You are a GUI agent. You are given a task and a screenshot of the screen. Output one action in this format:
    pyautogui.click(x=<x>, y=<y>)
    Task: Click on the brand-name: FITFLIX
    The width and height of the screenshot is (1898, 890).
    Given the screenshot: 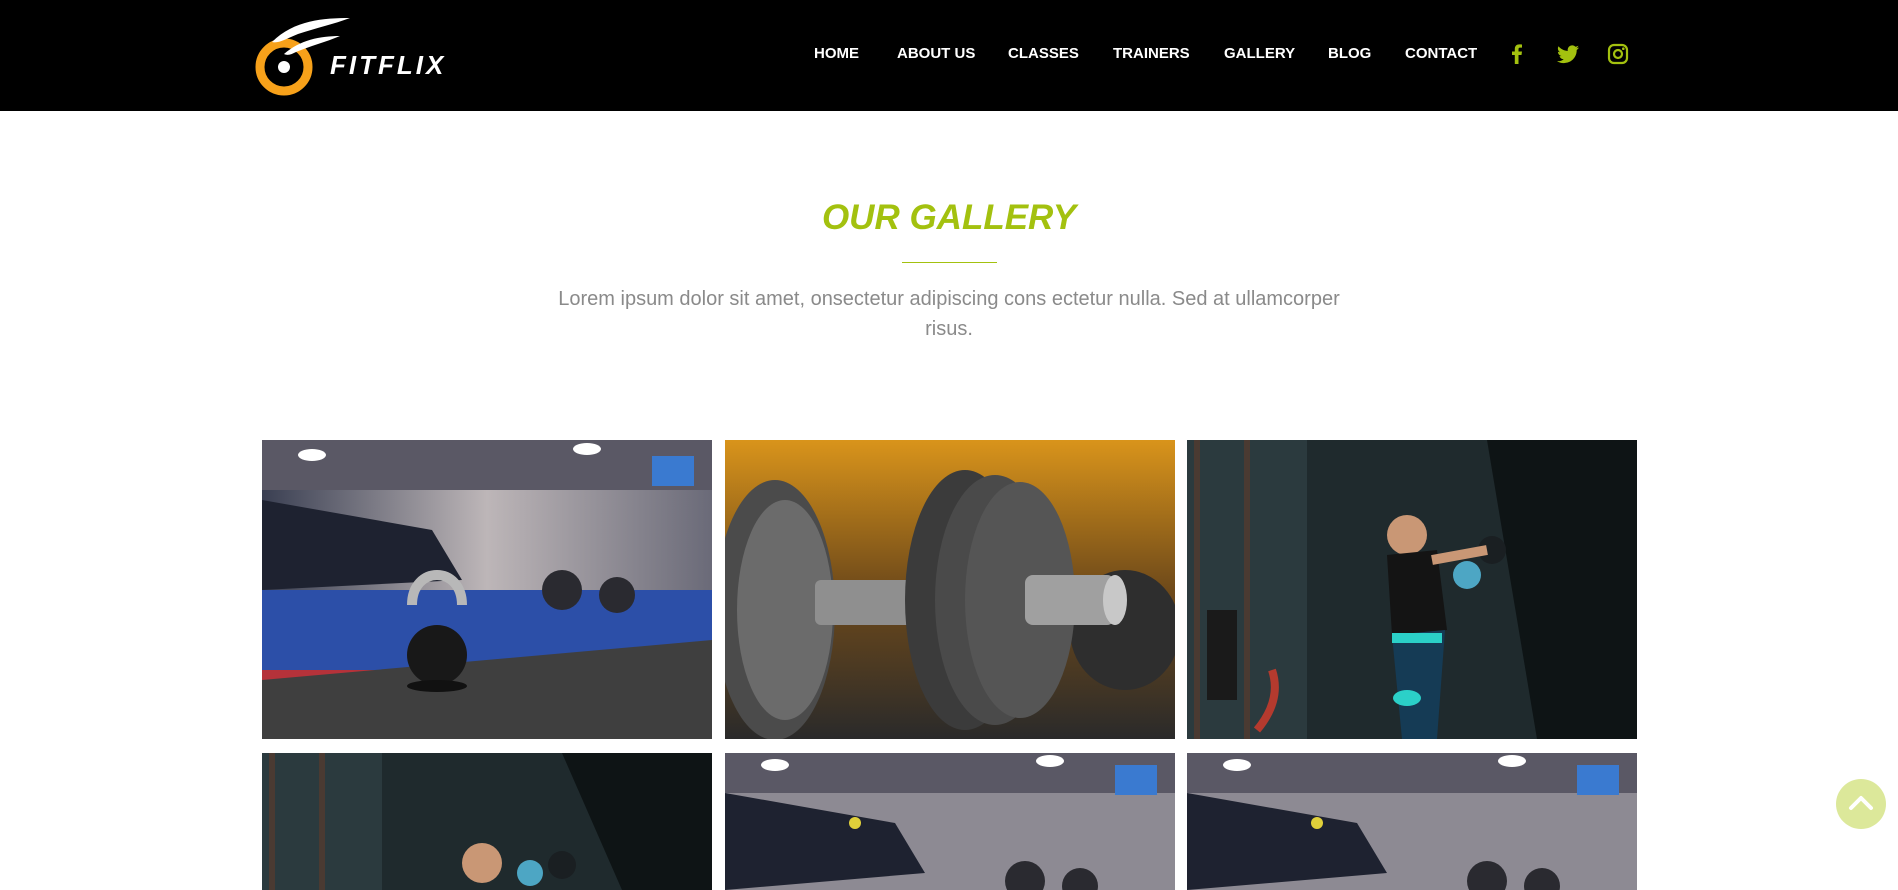 What is the action you would take?
    pyautogui.click(x=388, y=65)
    